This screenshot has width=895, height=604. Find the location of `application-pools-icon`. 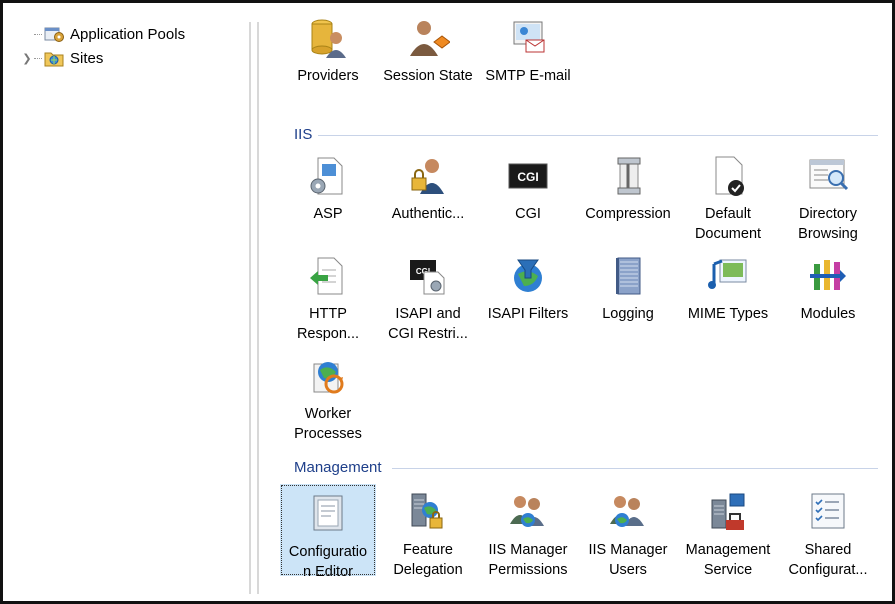

application-pools-icon is located at coordinates (54, 34).